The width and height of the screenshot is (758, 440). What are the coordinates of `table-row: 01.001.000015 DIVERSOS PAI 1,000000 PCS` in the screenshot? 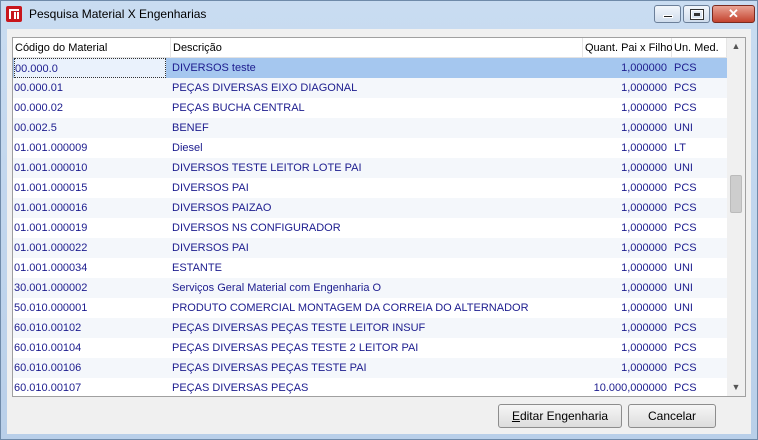 It's located at (370, 188).